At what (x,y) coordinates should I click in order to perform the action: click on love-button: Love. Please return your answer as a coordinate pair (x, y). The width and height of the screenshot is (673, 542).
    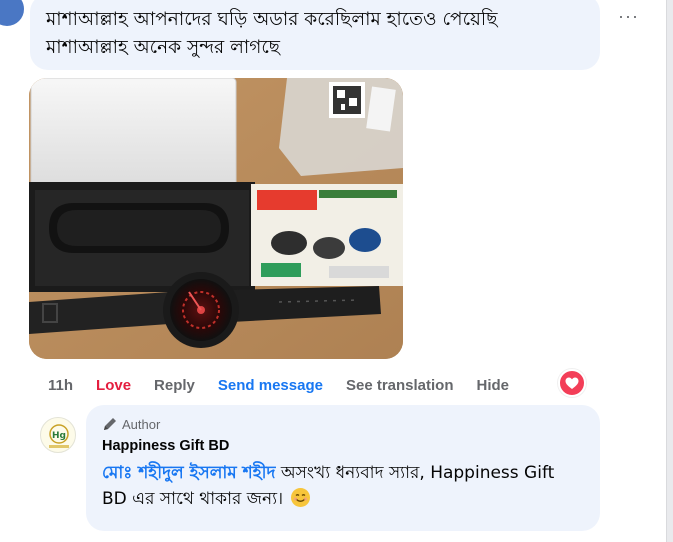
    Looking at the image, I should click on (113, 385).